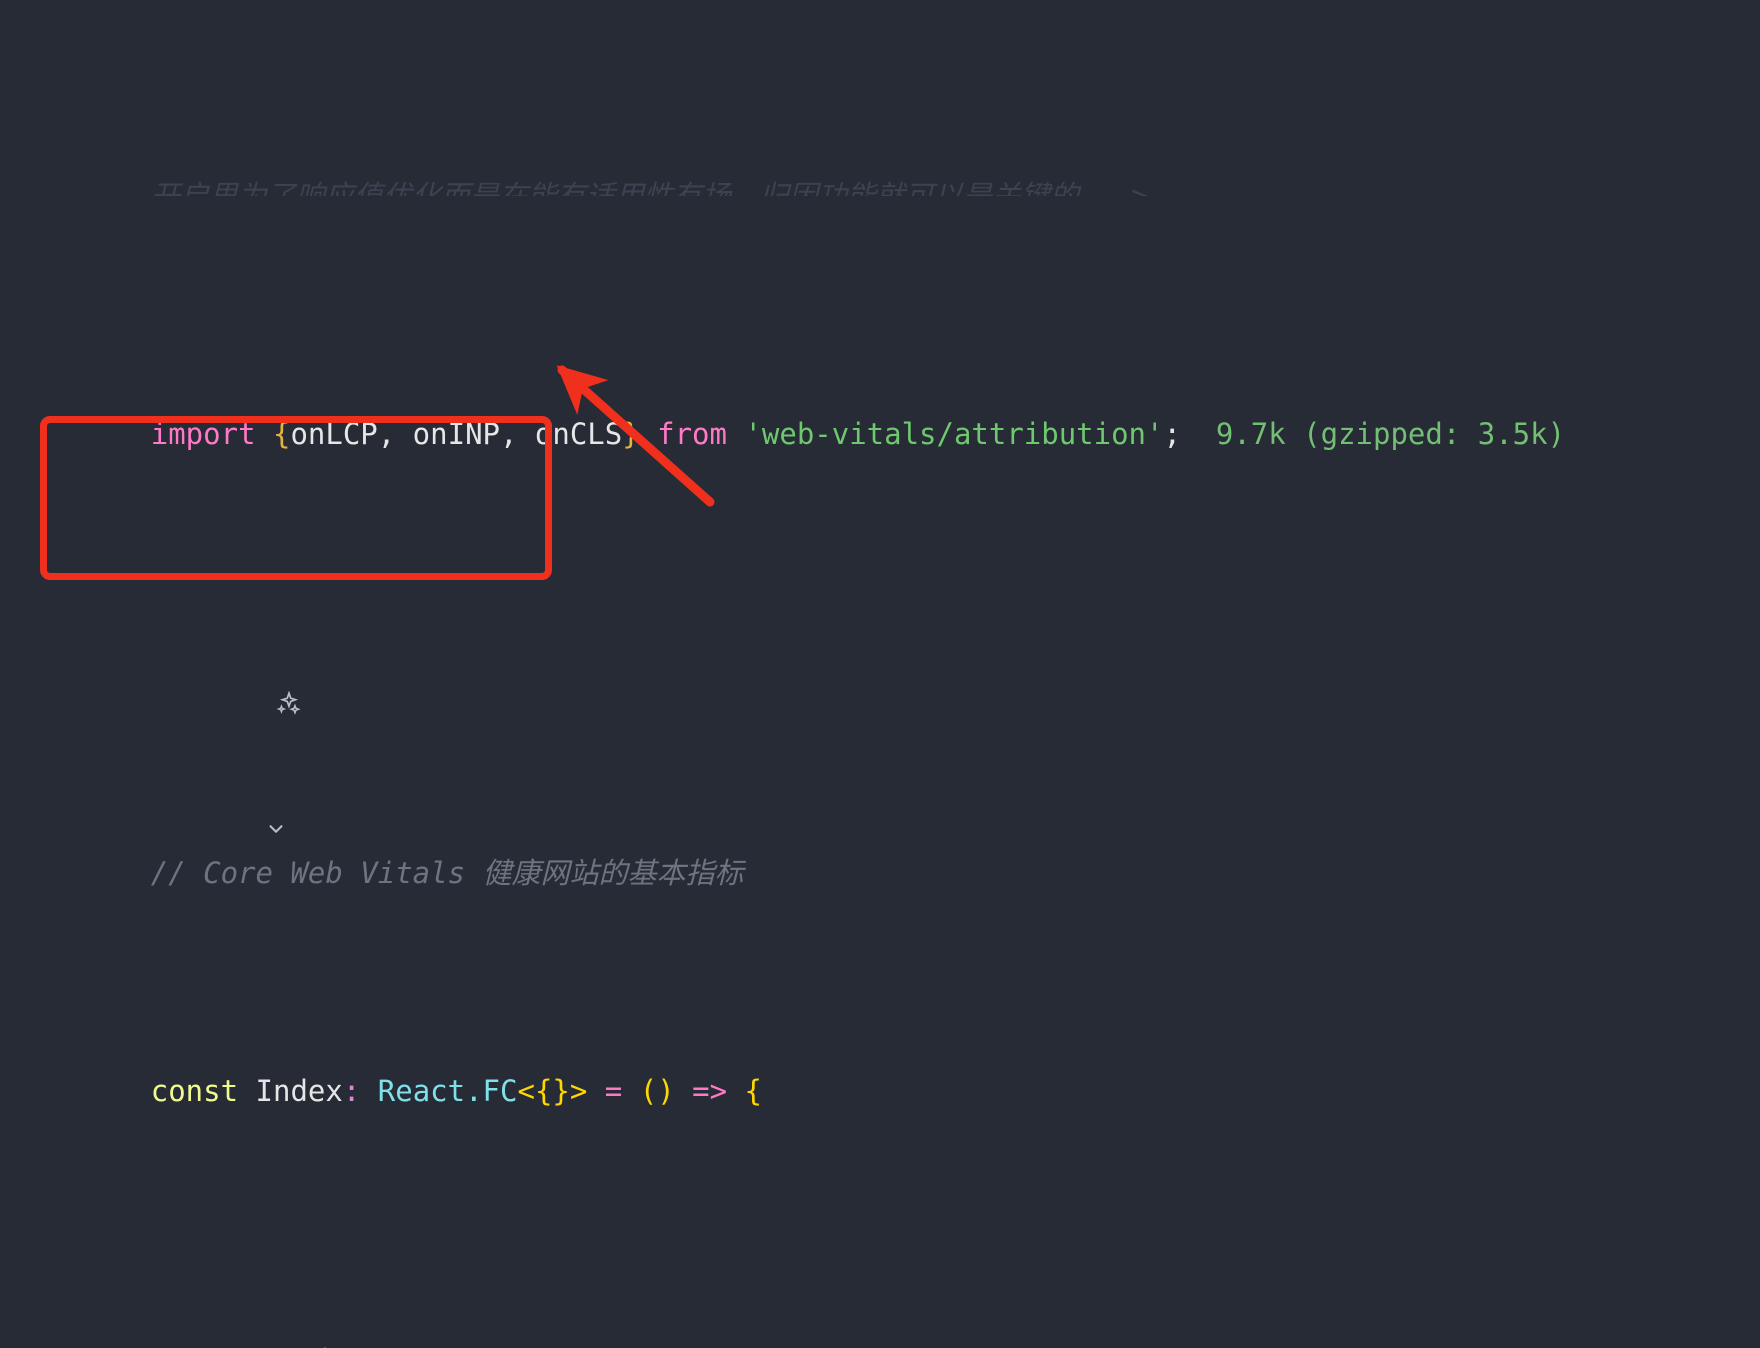 This screenshot has height=1348, width=1760. What do you see at coordinates (880, 1300) in the screenshot?
I see `codelens-row-function` at bounding box center [880, 1300].